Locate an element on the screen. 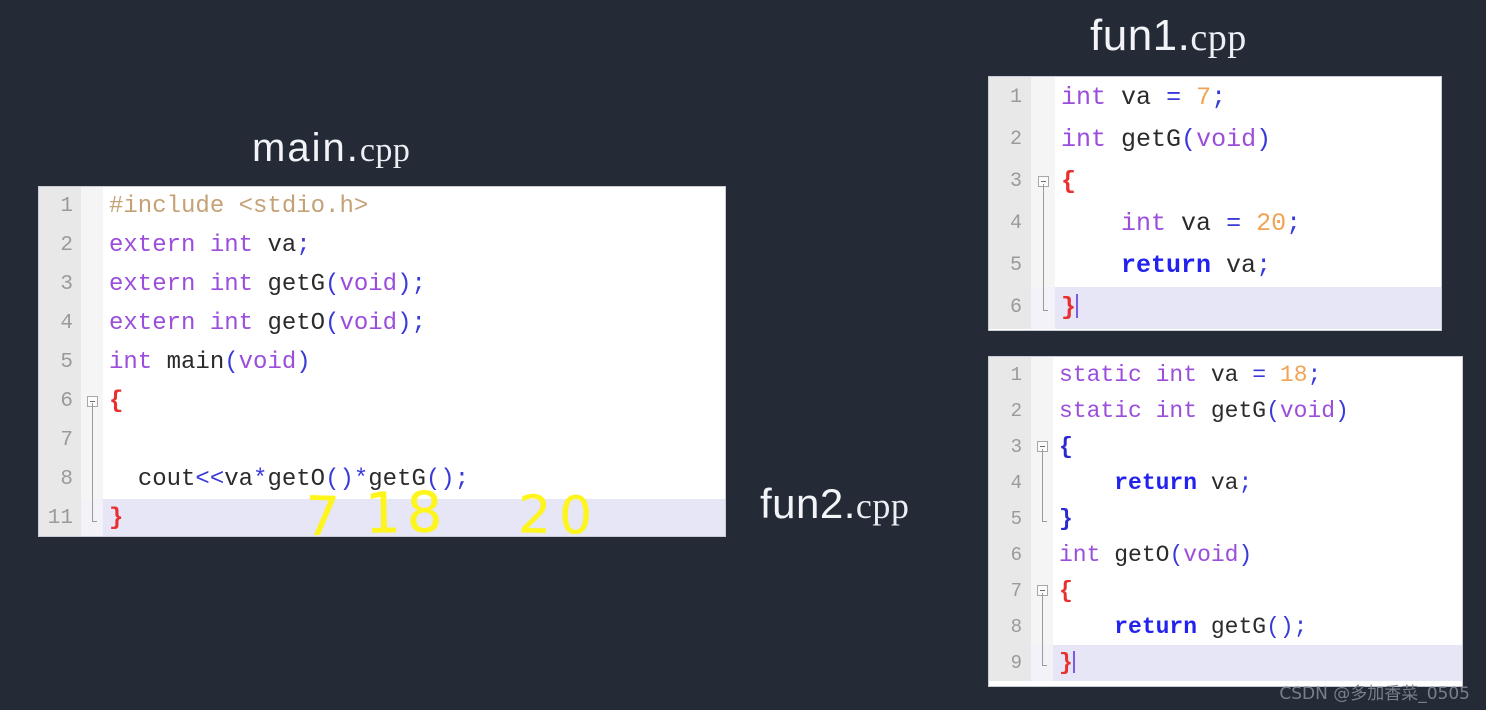  file-title-fun1: fun1.cpp is located at coordinates (1168, 36).